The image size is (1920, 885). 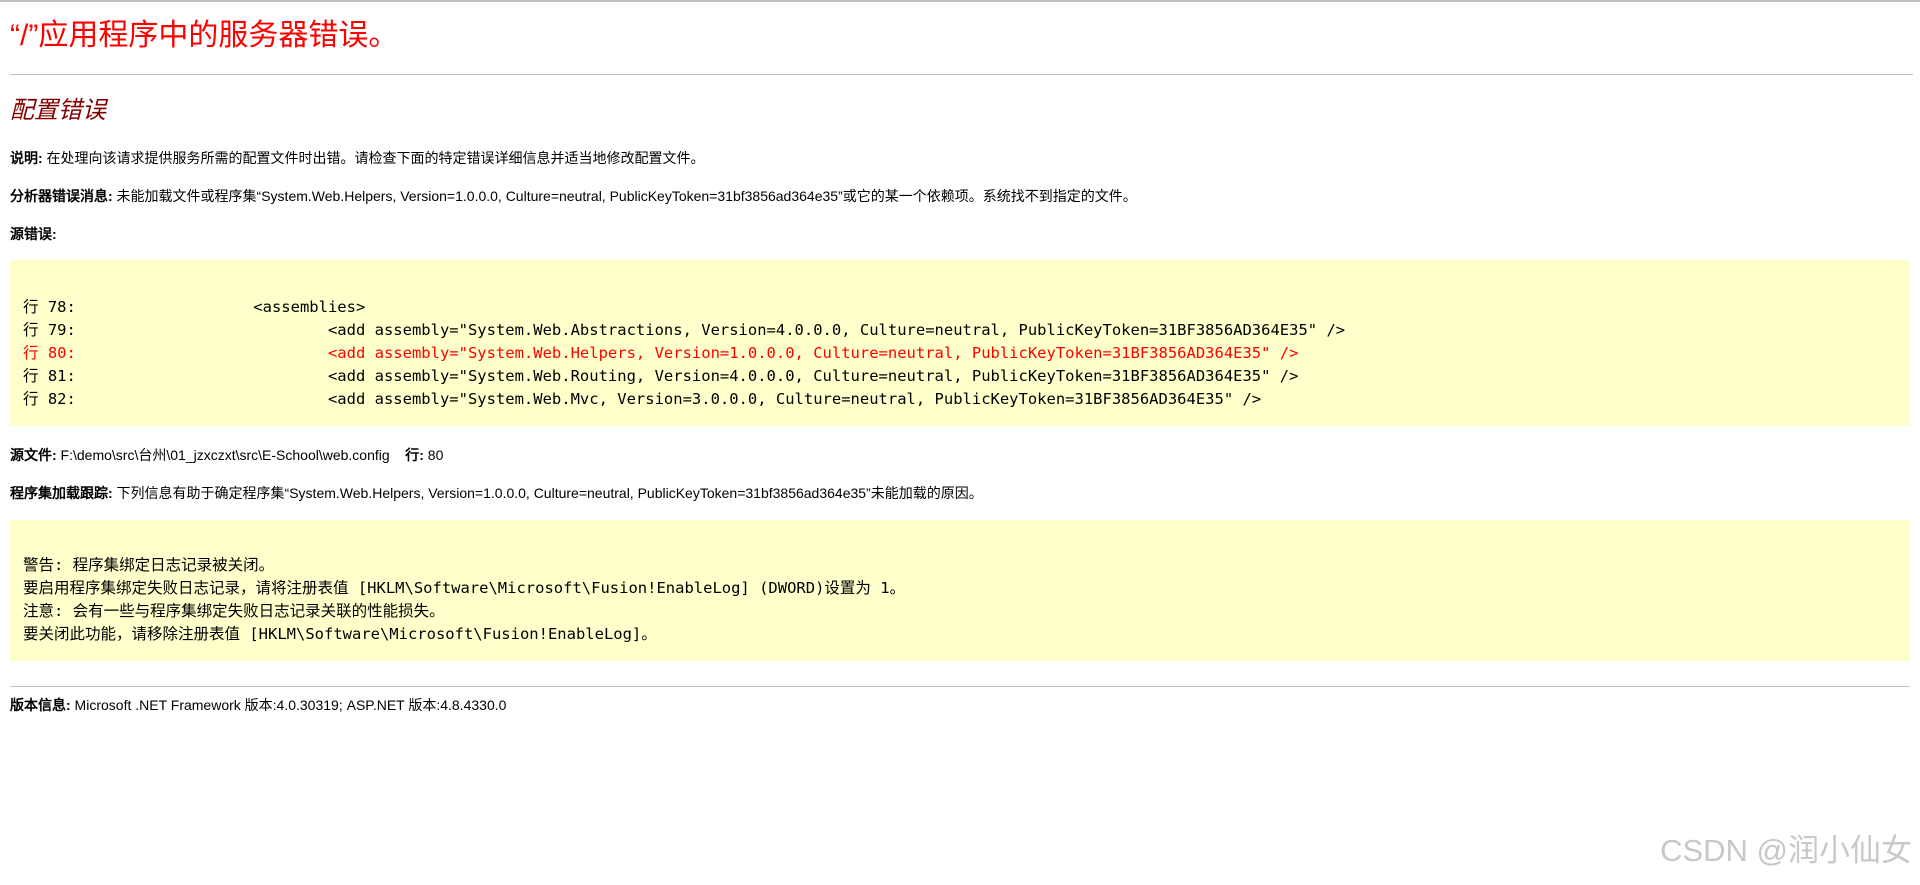 I want to click on source-error-paragraph: 源错误:, so click(x=33, y=234).